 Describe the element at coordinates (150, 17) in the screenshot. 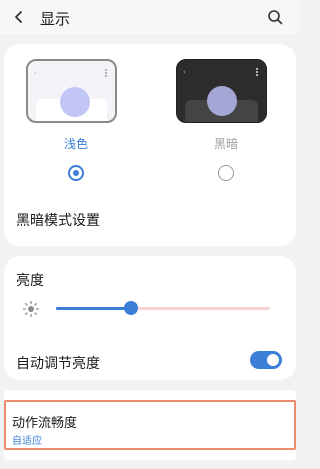

I see `top-app-bar: 显示` at that location.